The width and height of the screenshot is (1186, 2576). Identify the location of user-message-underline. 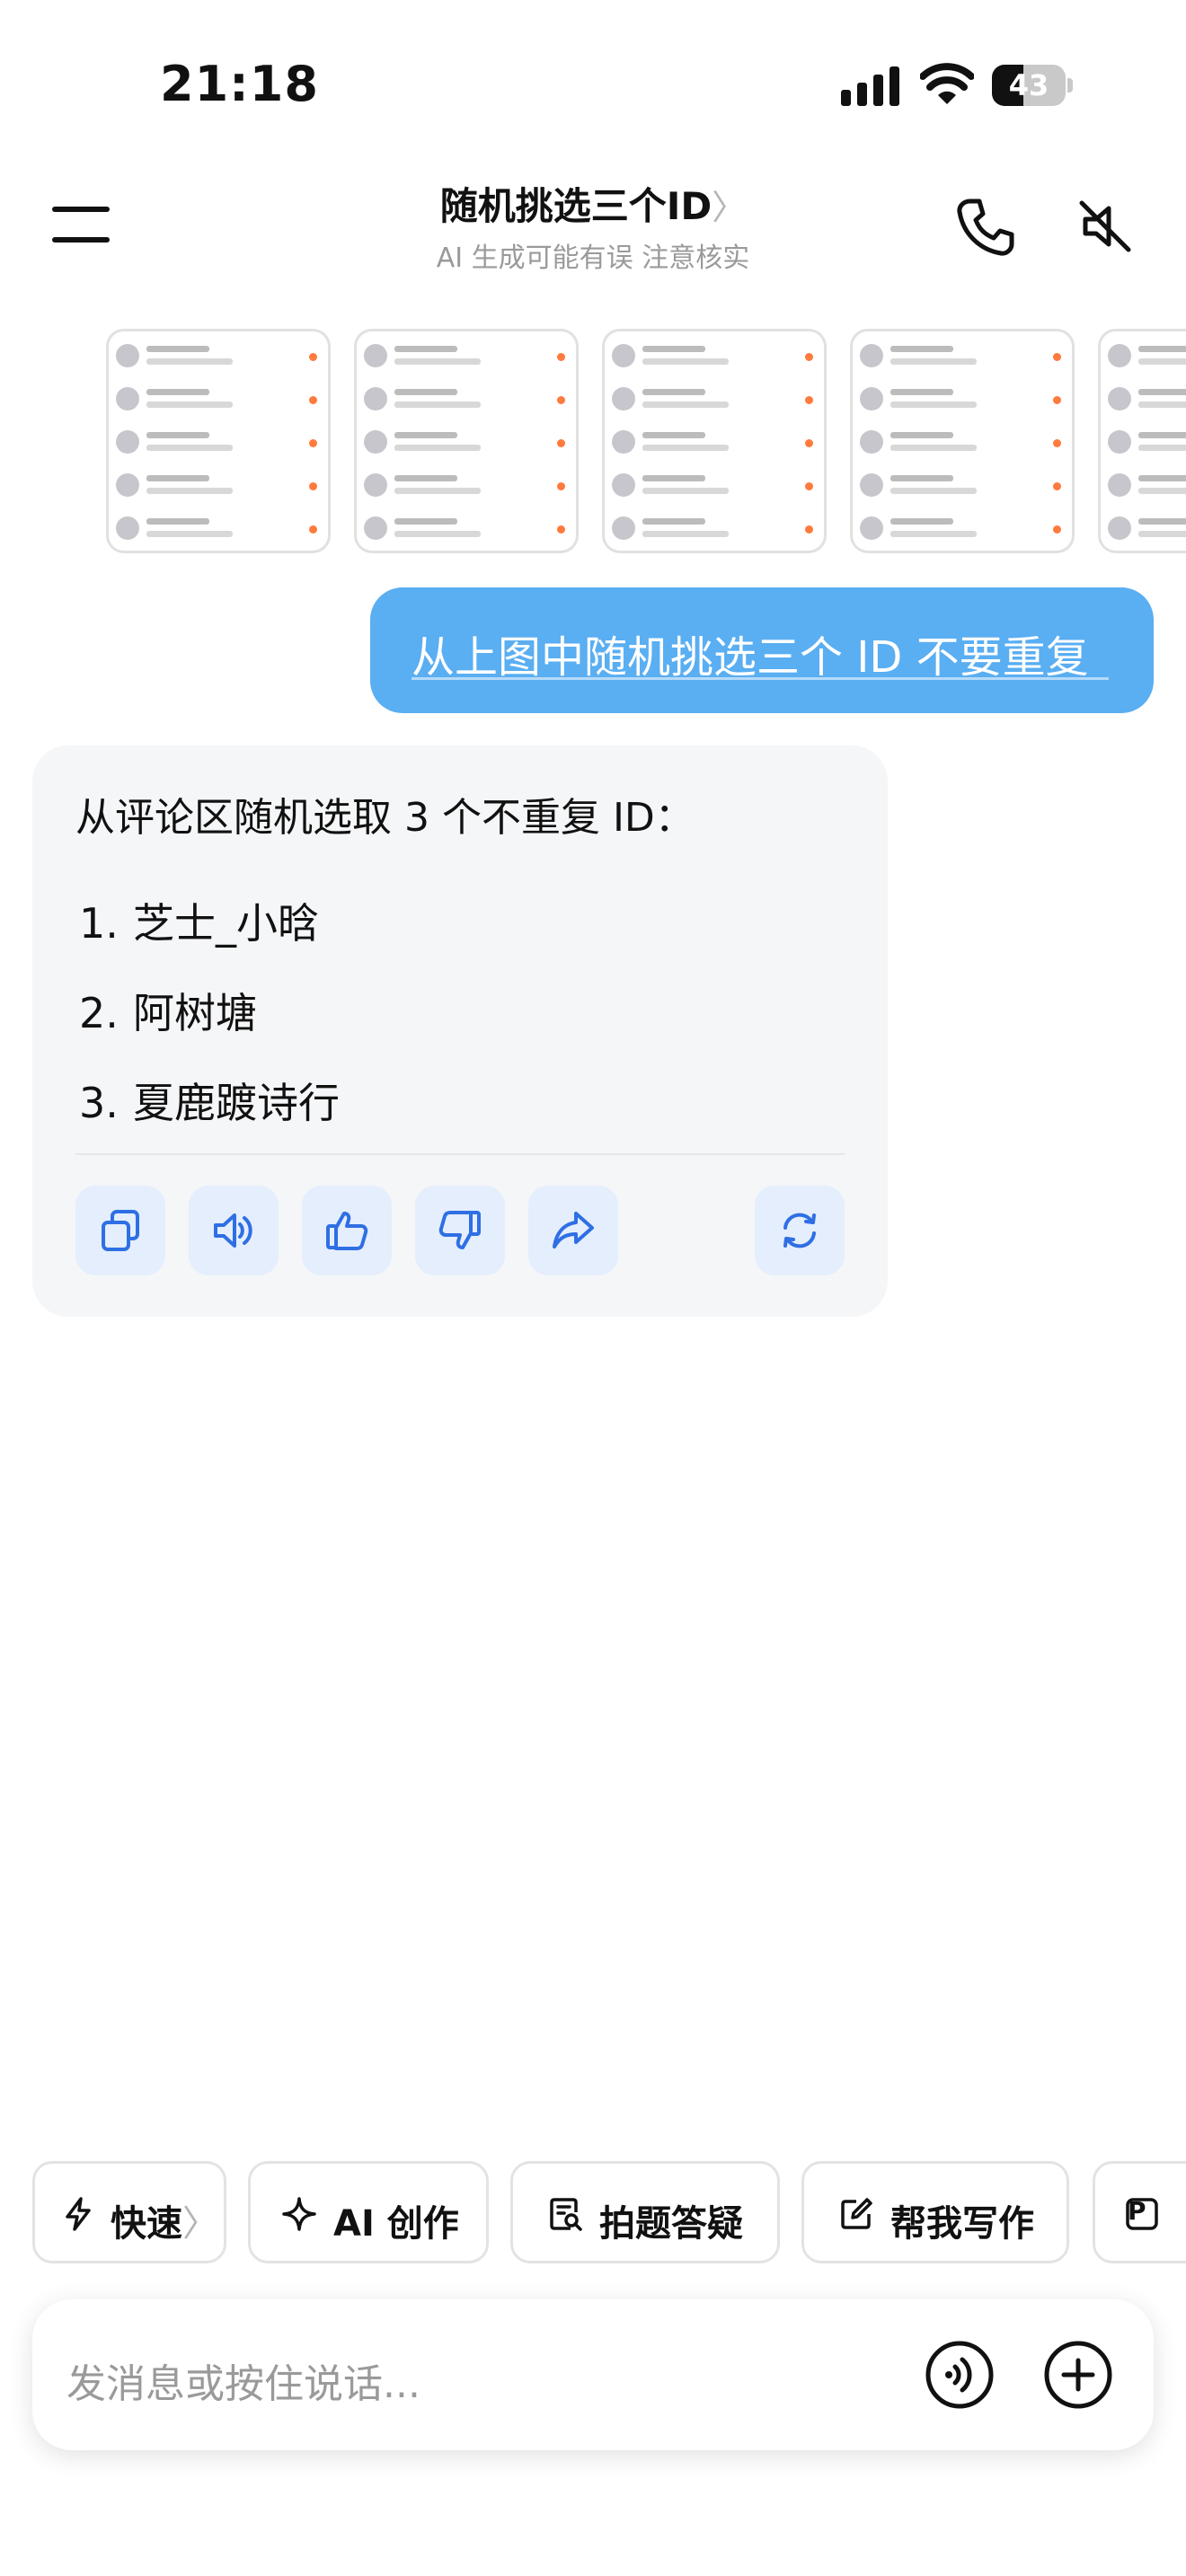
(760, 678).